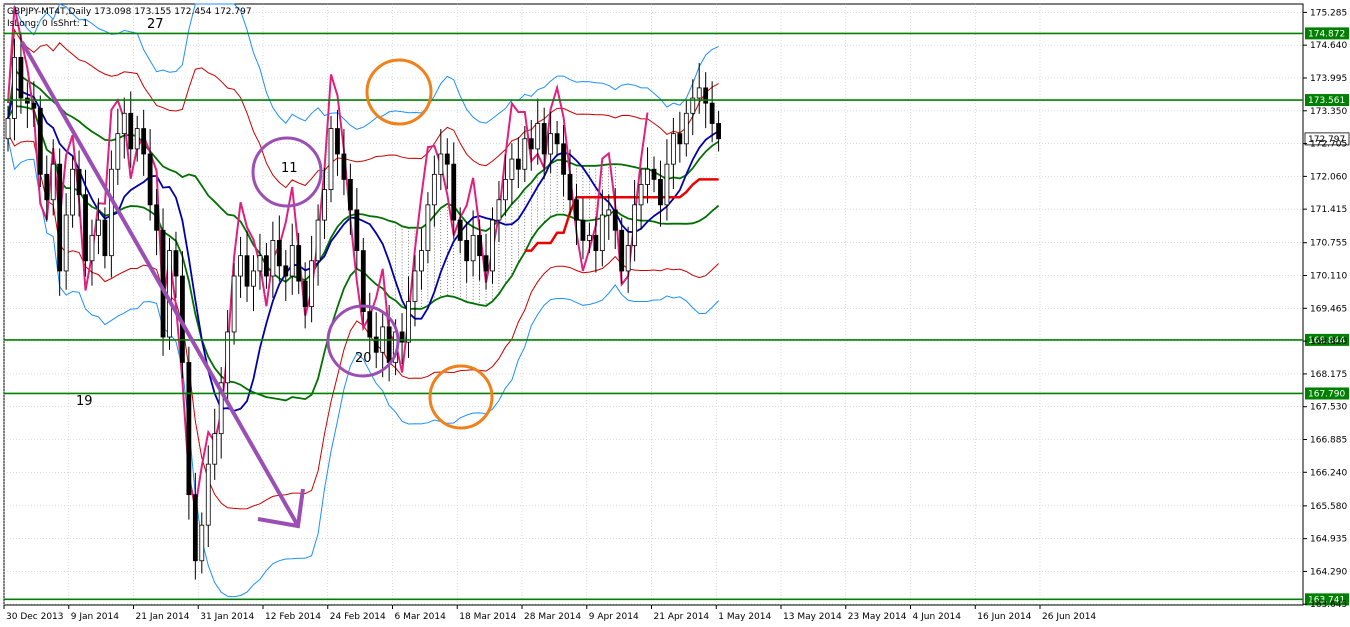 The width and height of the screenshot is (1350, 627). What do you see at coordinates (1326, 394) in the screenshot?
I see `level-price-label: 167.790` at bounding box center [1326, 394].